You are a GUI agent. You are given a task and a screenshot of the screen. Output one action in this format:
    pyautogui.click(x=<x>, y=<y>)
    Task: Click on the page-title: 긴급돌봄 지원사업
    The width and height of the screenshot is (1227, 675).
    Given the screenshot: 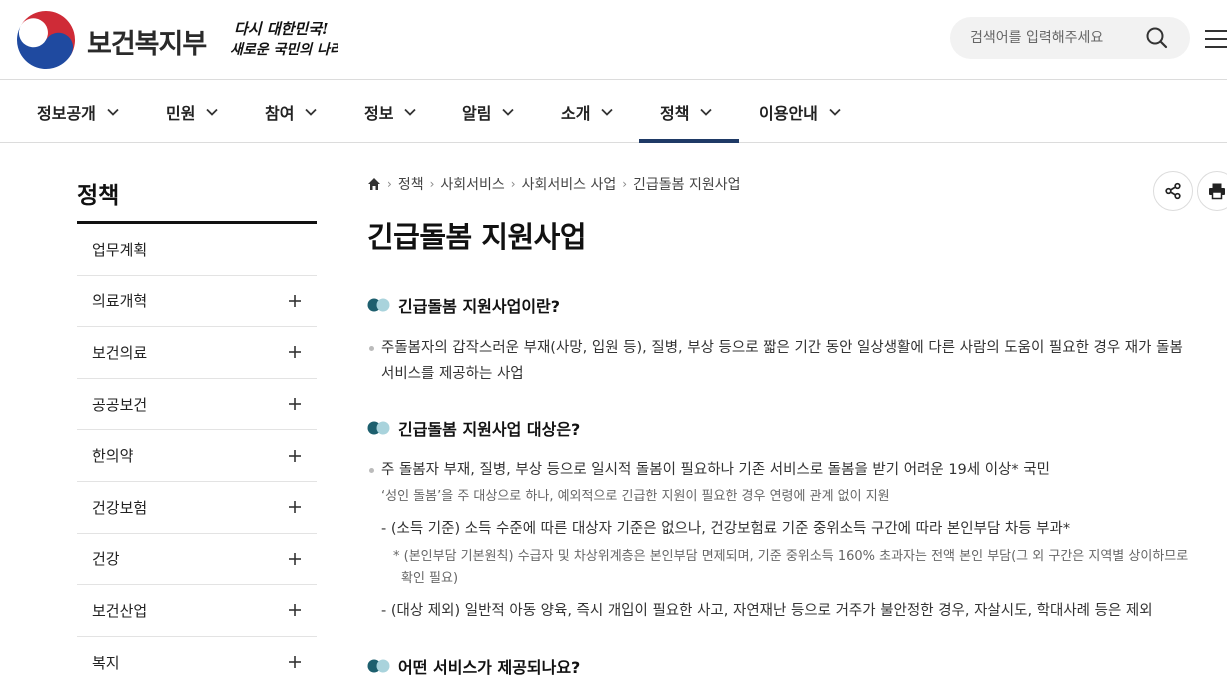 What is the action you would take?
    pyautogui.click(x=477, y=237)
    